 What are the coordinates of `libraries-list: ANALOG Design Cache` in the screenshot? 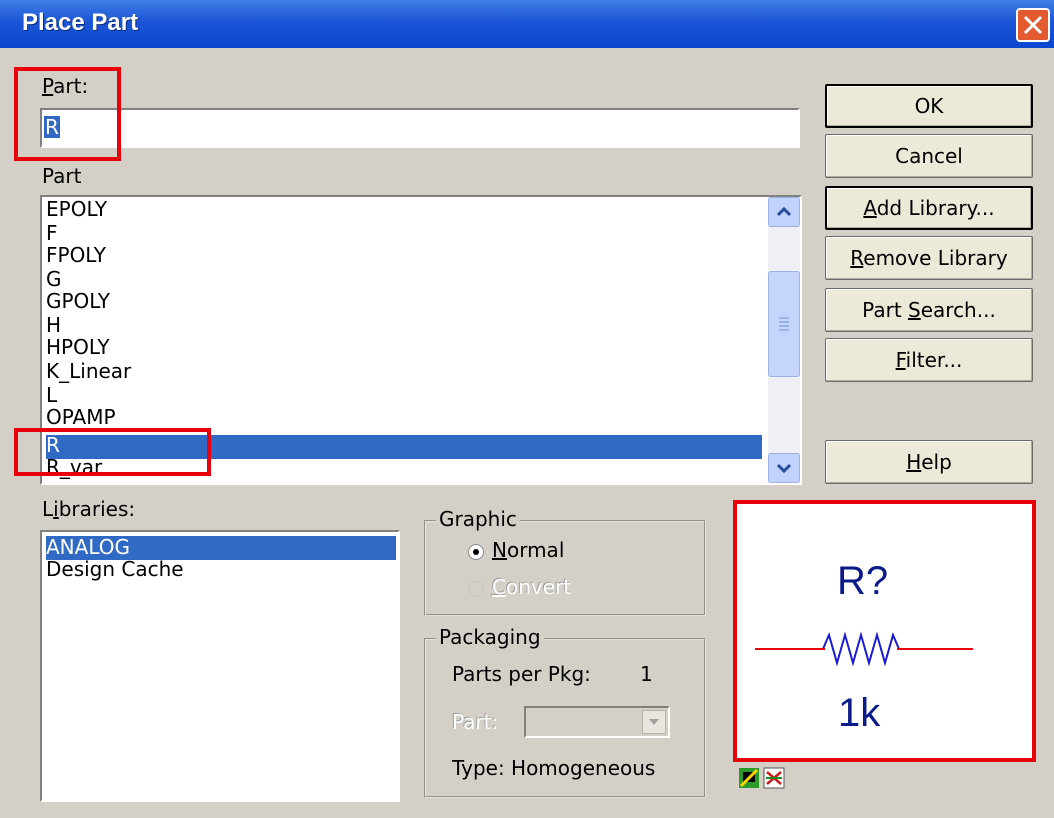 It's located at (220, 666).